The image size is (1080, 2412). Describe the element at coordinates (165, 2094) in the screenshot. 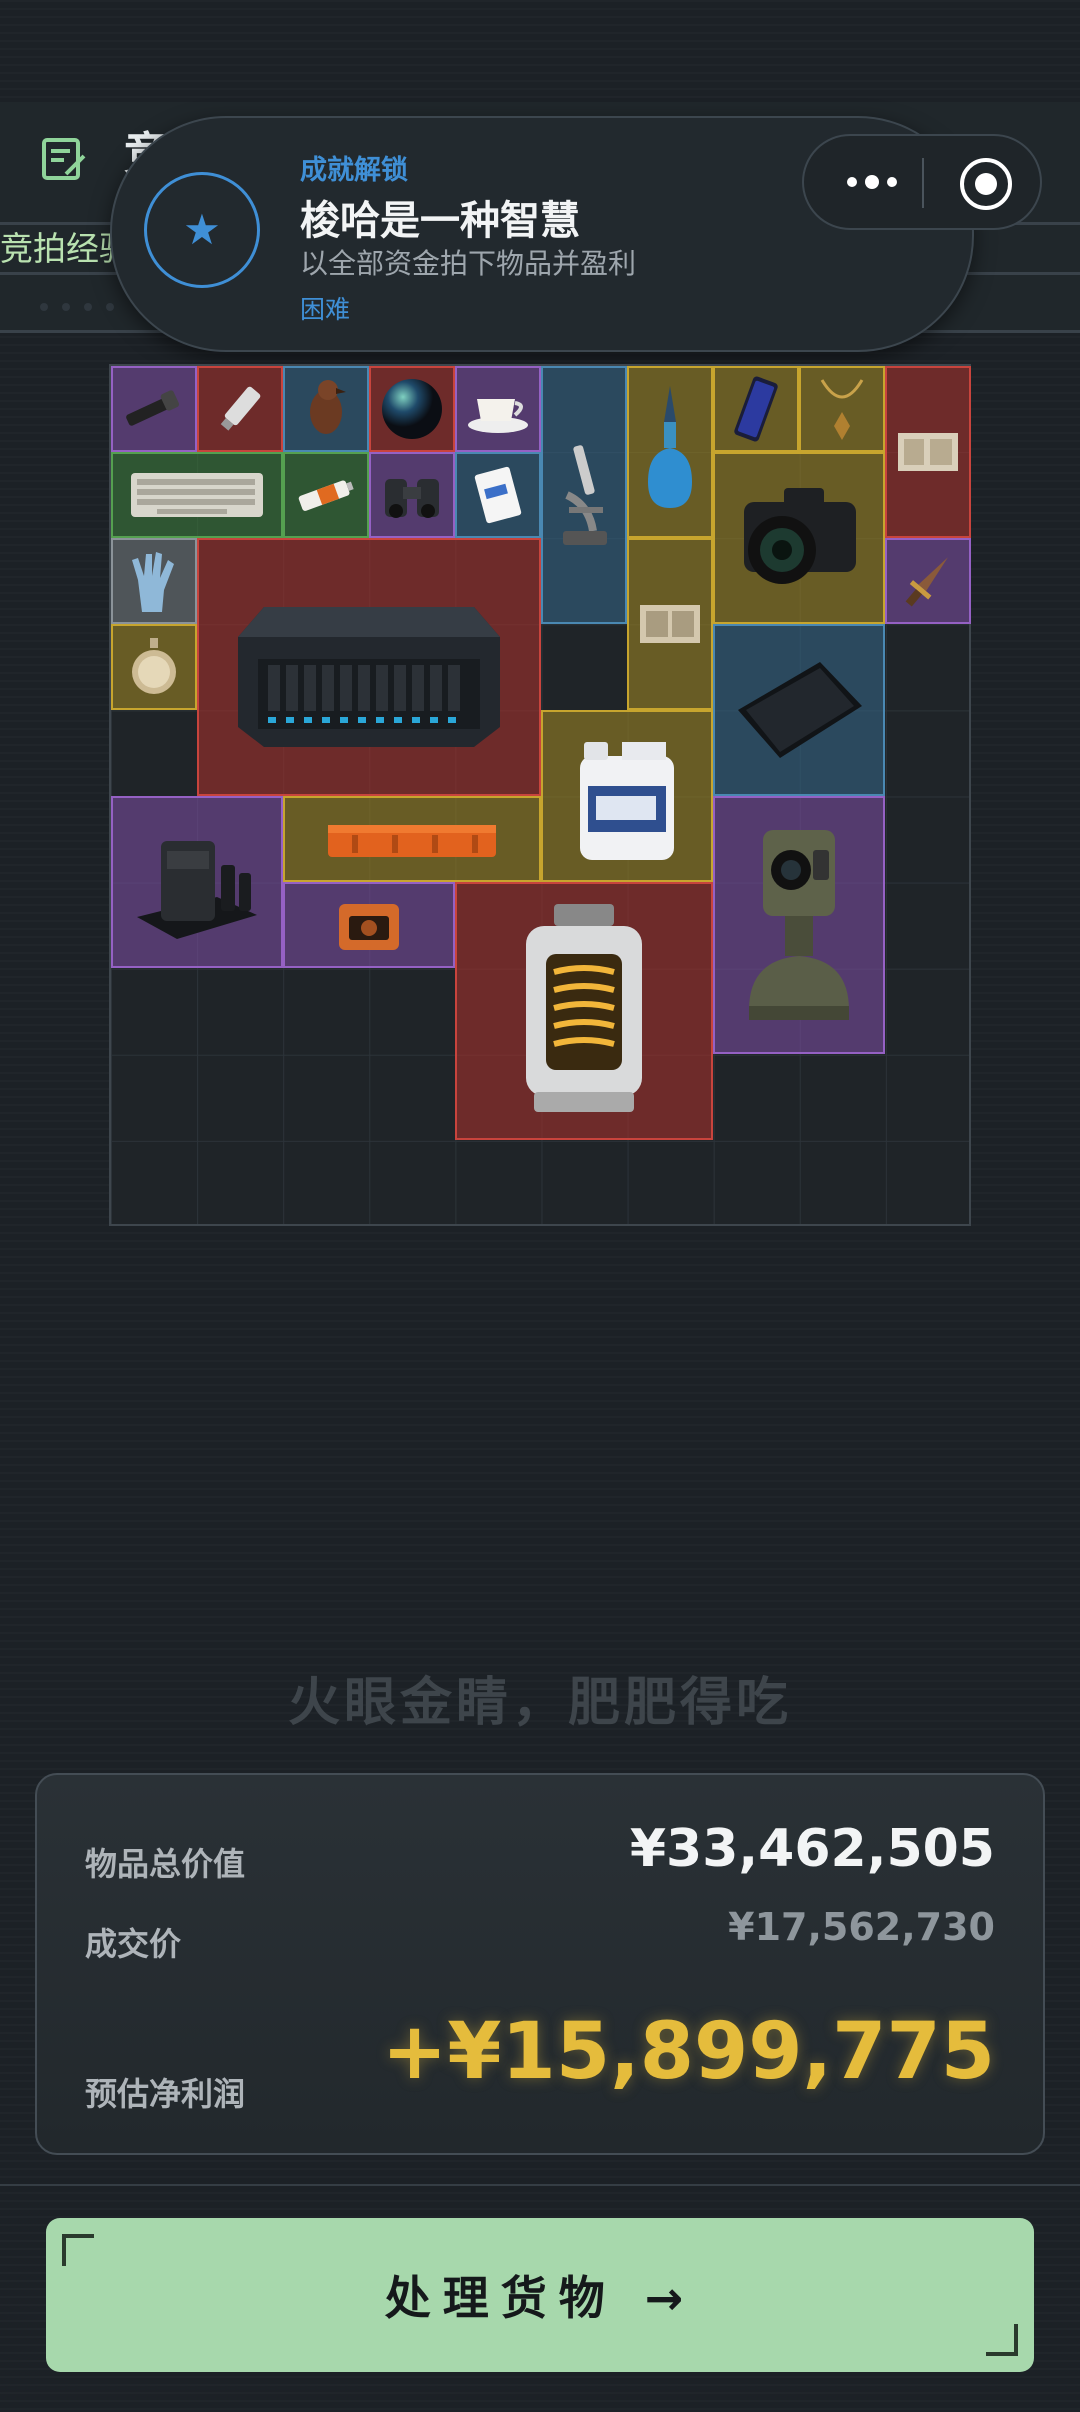

I see `profit-label: 预估净利润` at that location.